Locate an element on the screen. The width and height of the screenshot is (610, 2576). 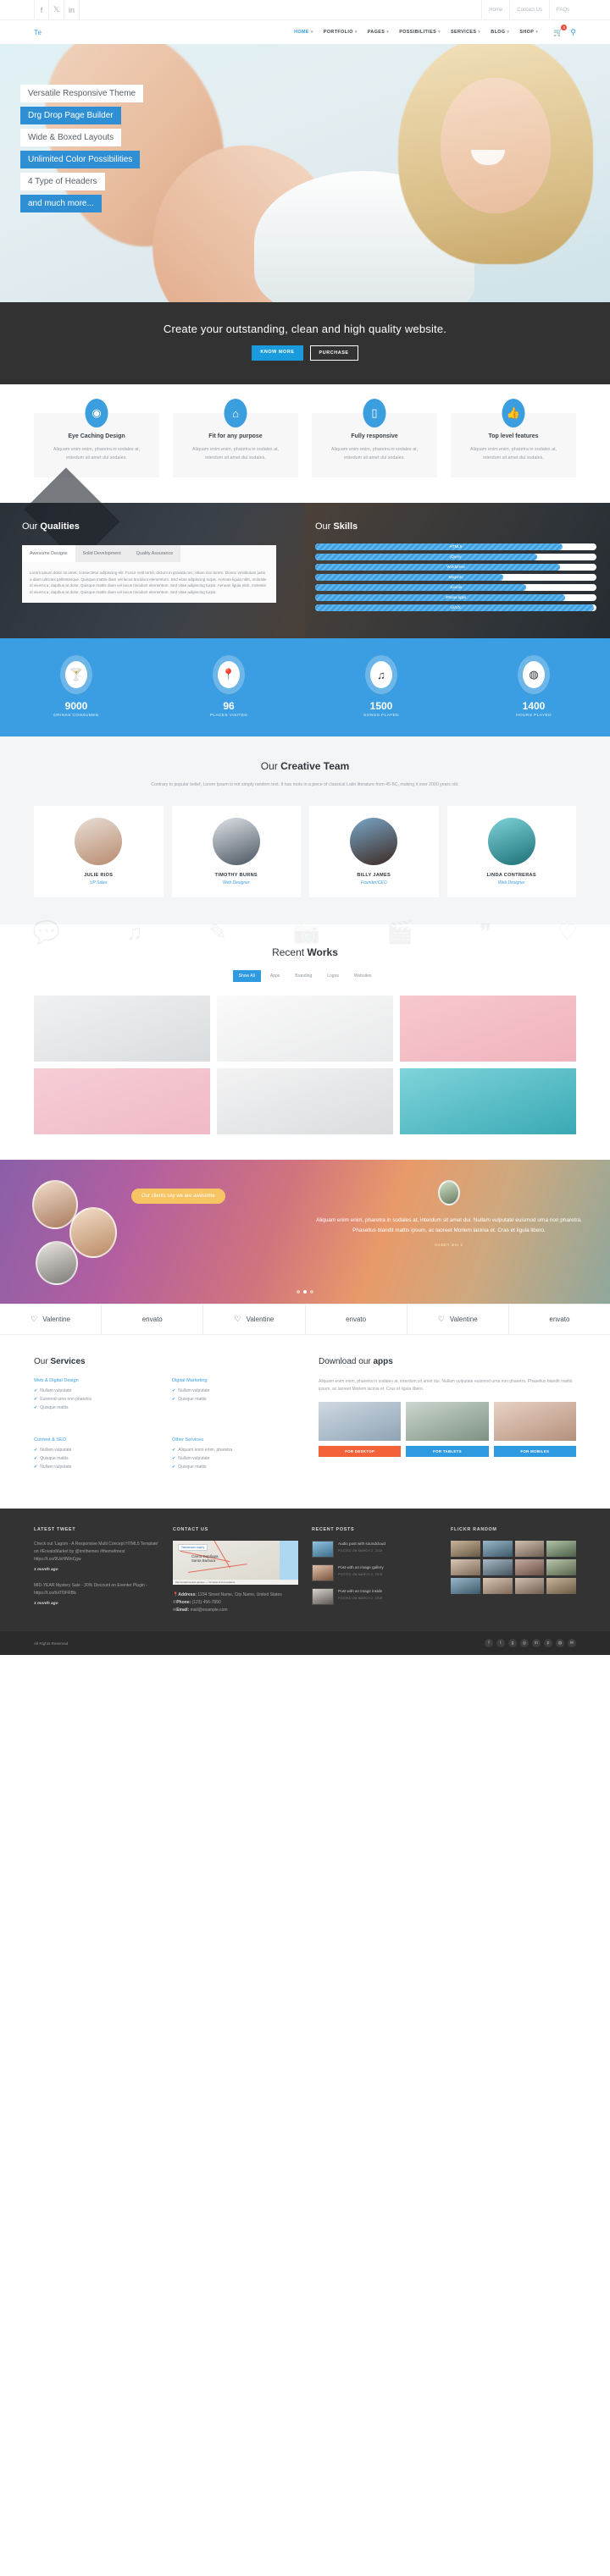
skill-bar: Wordpress is located at coordinates (455, 567).